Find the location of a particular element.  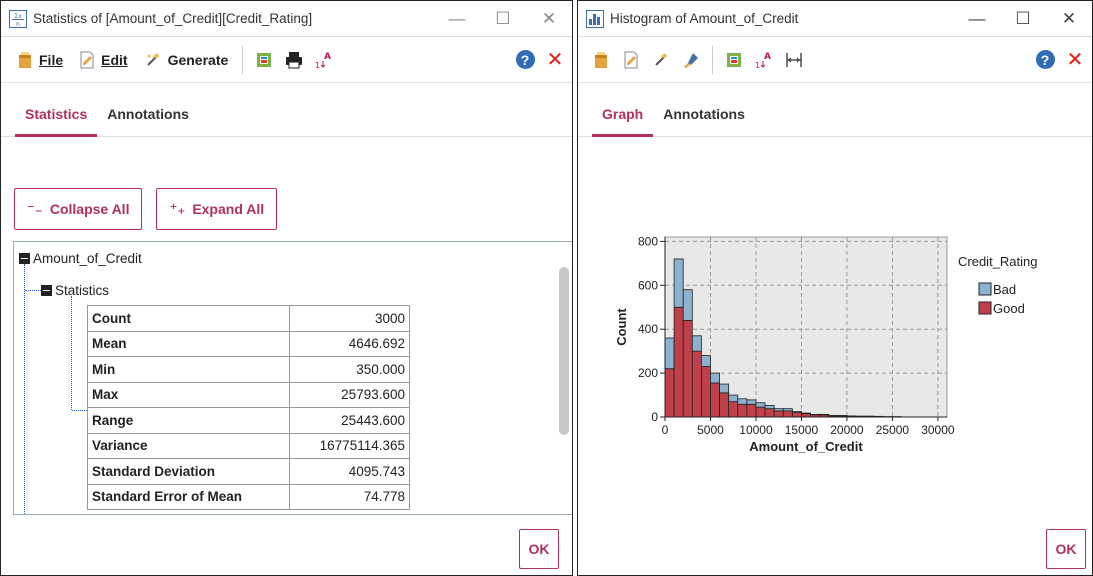

expand-all-button: ⁺₊ Expand All is located at coordinates (217, 209).